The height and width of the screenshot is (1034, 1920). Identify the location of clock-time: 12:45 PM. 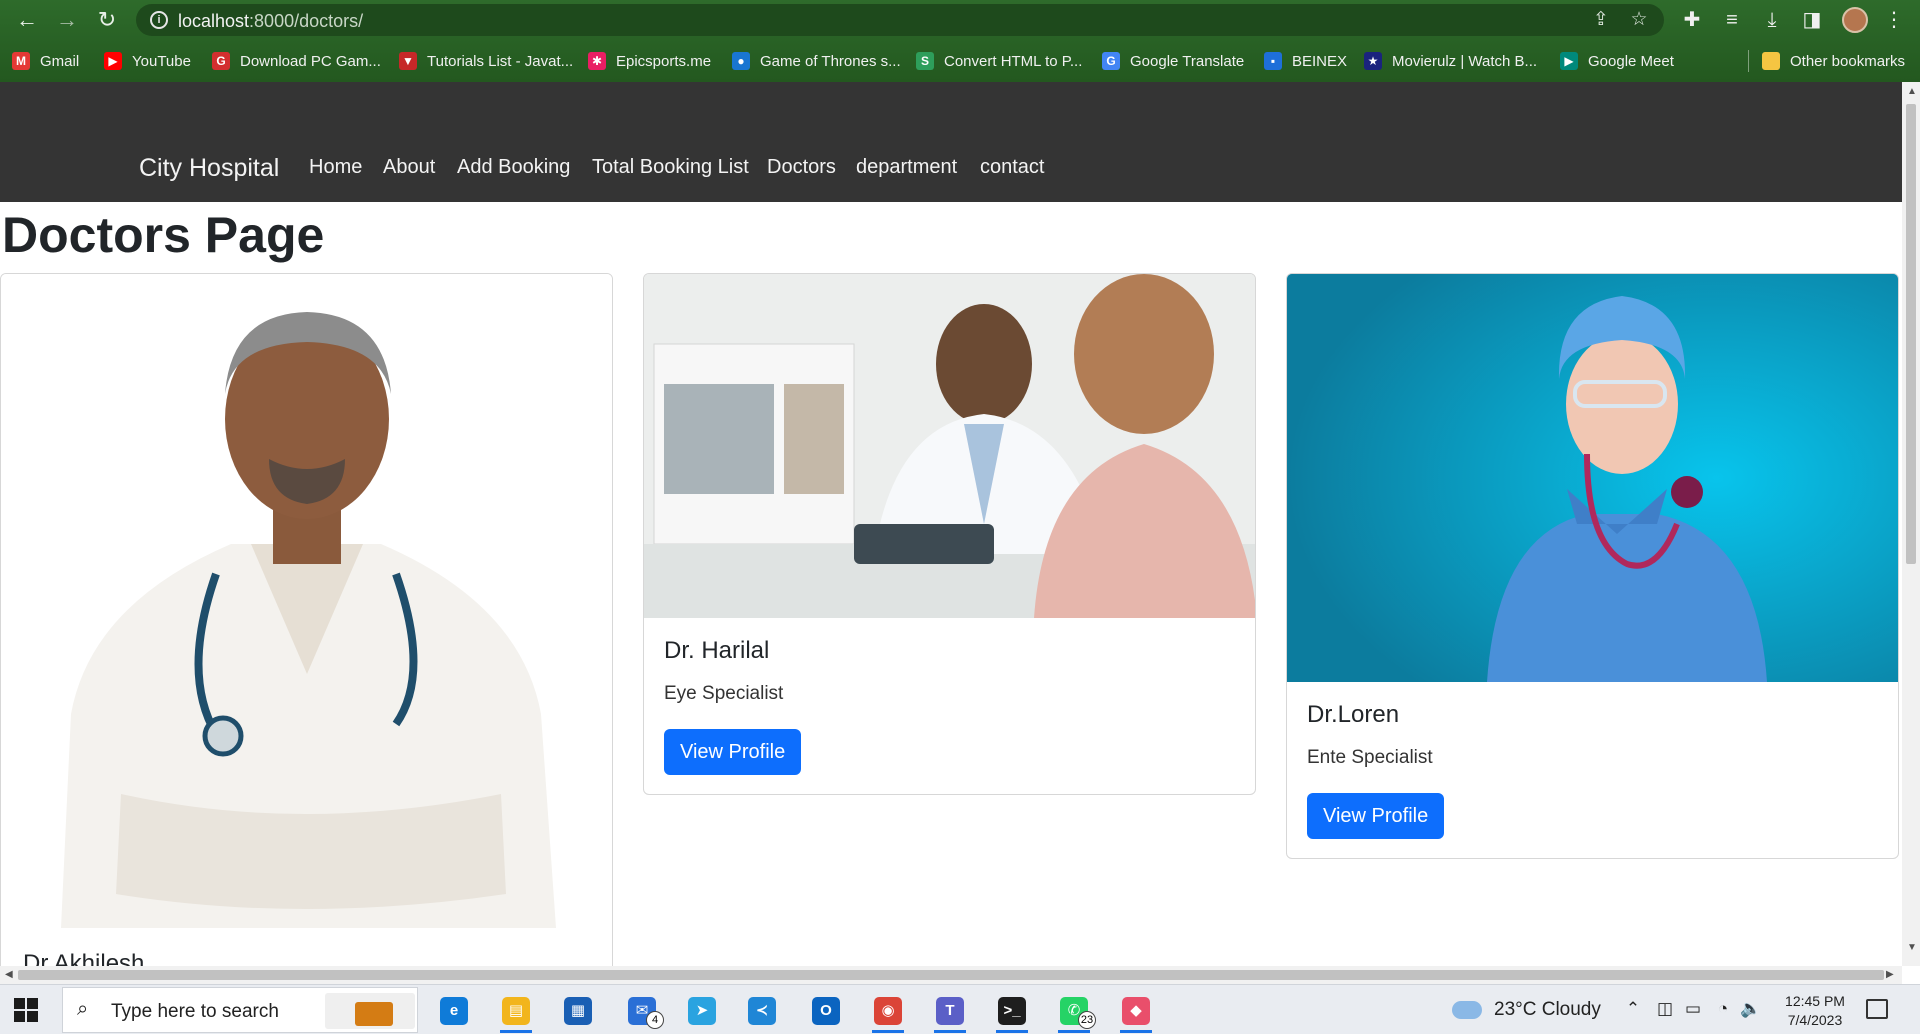
(1815, 1001).